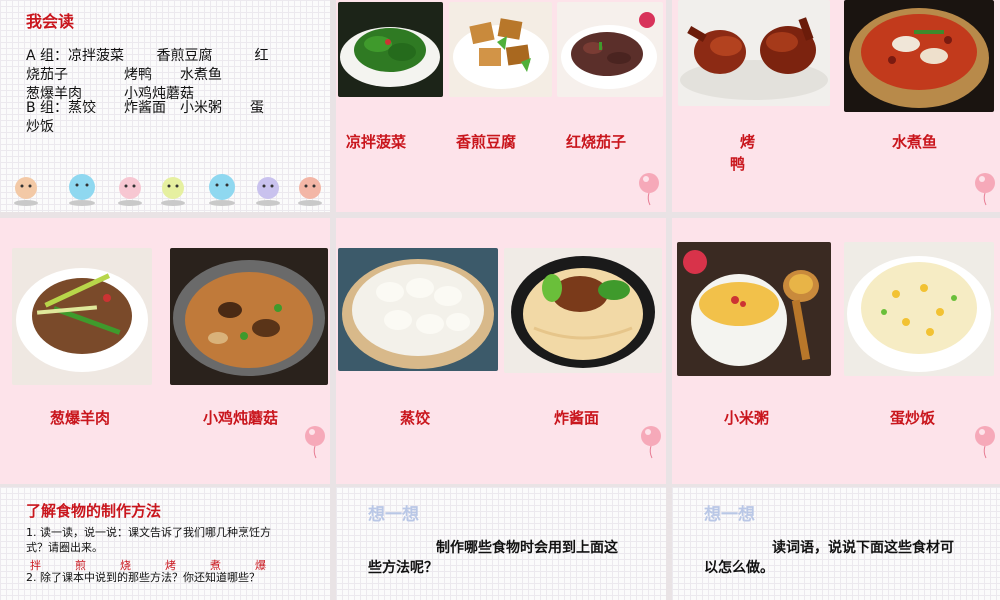 The image size is (1000, 600). What do you see at coordinates (143, 577) in the screenshot?
I see `question-2: 2. 除了课本中说到的那些方法？你还知道哪些？` at bounding box center [143, 577].